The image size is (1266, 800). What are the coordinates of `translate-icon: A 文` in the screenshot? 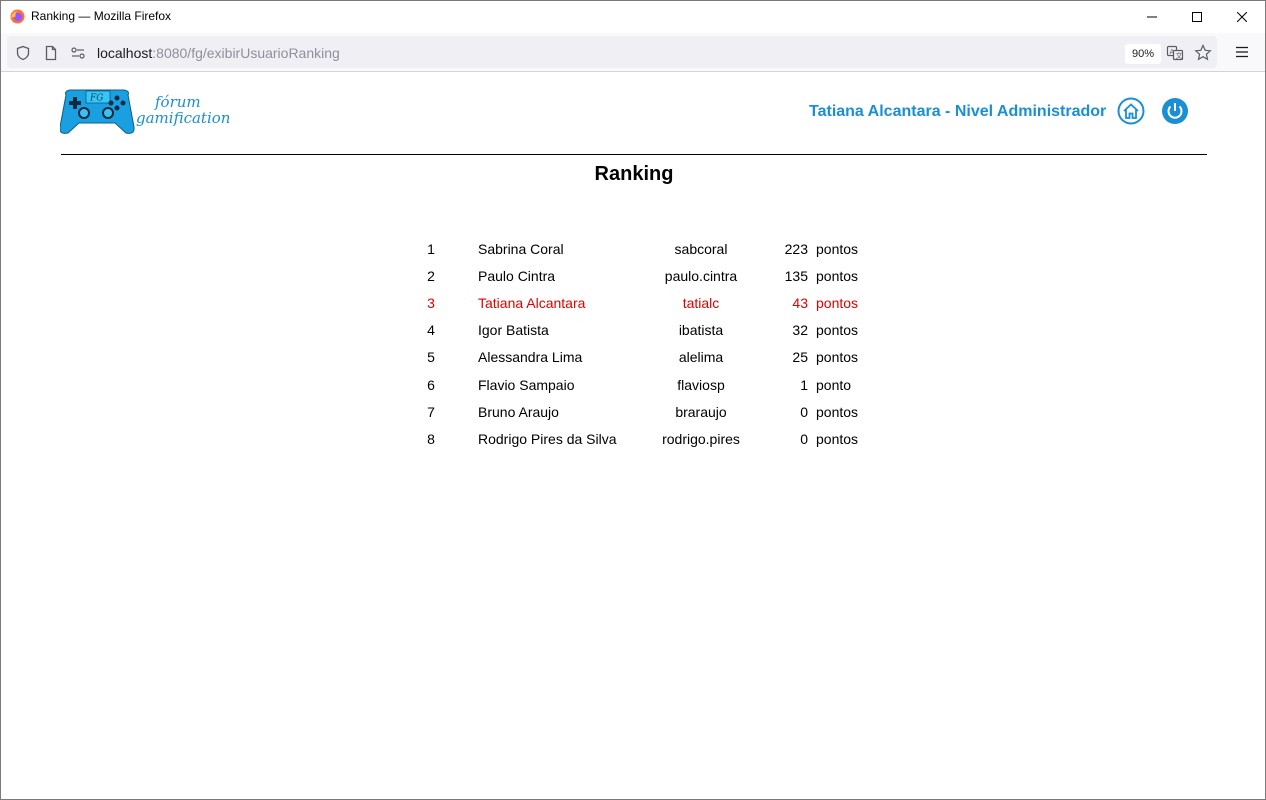 It's located at (1175, 53).